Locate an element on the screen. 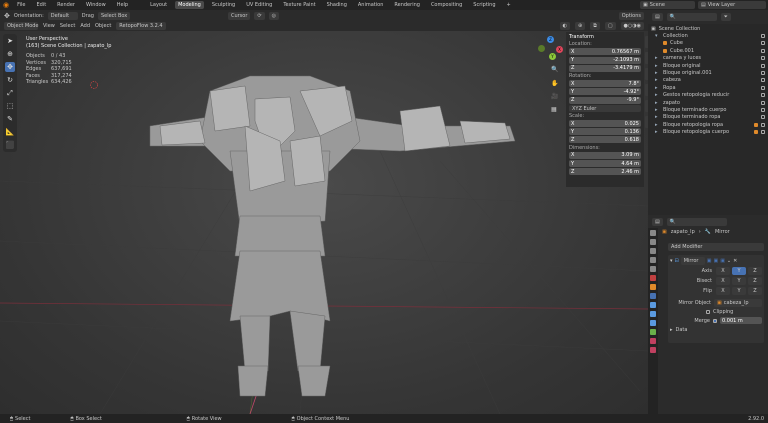  constraints-tab-icon is located at coordinates (653, 323).